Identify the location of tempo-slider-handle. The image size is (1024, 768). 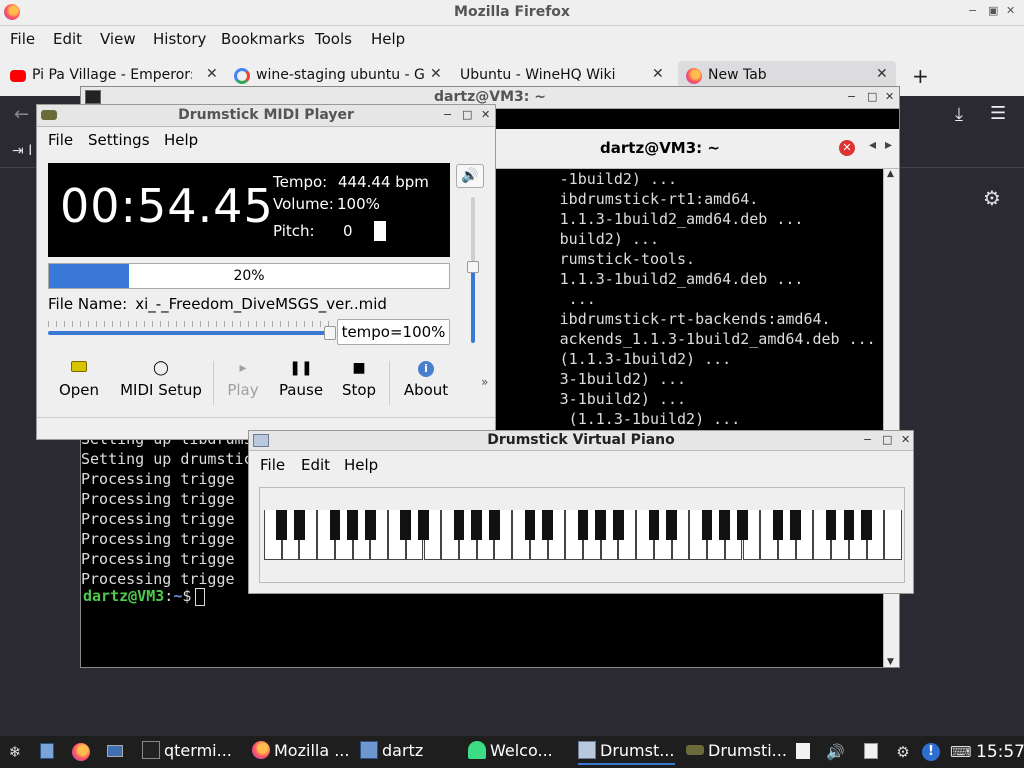
(330, 333).